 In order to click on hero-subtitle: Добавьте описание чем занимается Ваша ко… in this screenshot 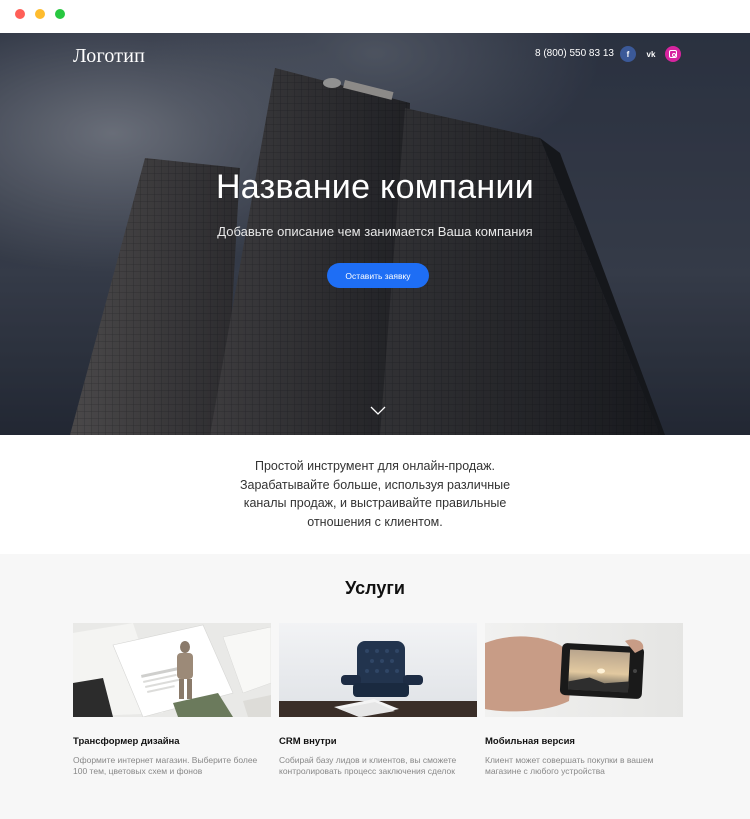, I will do `click(375, 231)`.